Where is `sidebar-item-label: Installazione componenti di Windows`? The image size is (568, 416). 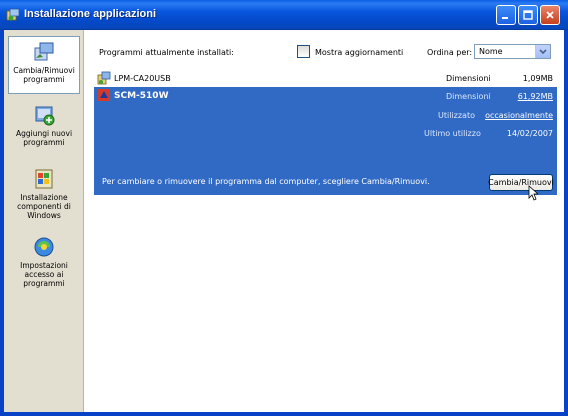 sidebar-item-label: Installazione componenti di Windows is located at coordinates (44, 206).